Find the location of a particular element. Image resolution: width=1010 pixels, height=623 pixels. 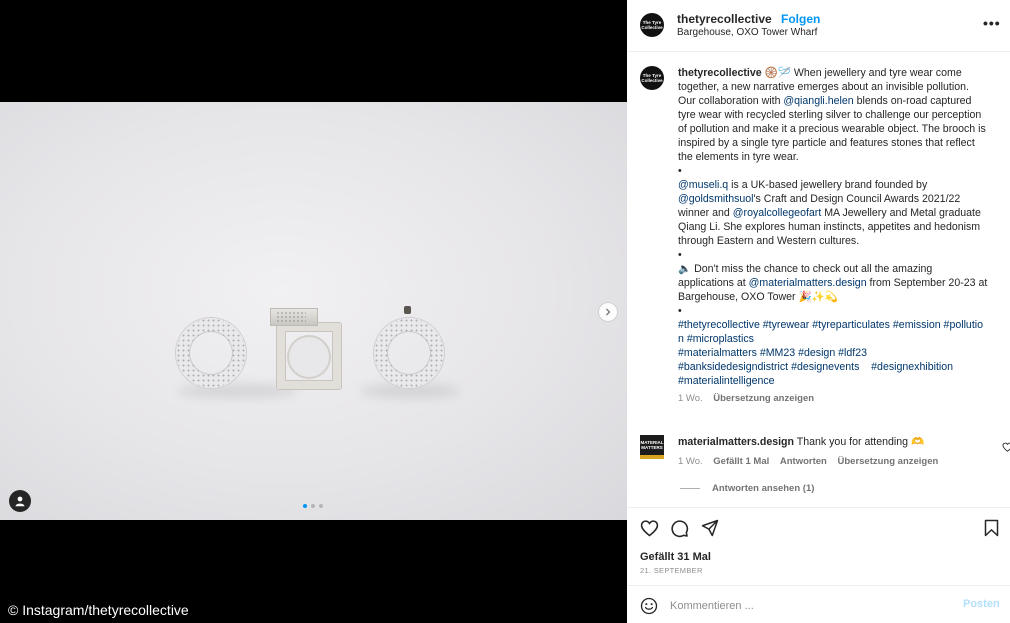

more-options-button: ••• is located at coordinates (992, 23).